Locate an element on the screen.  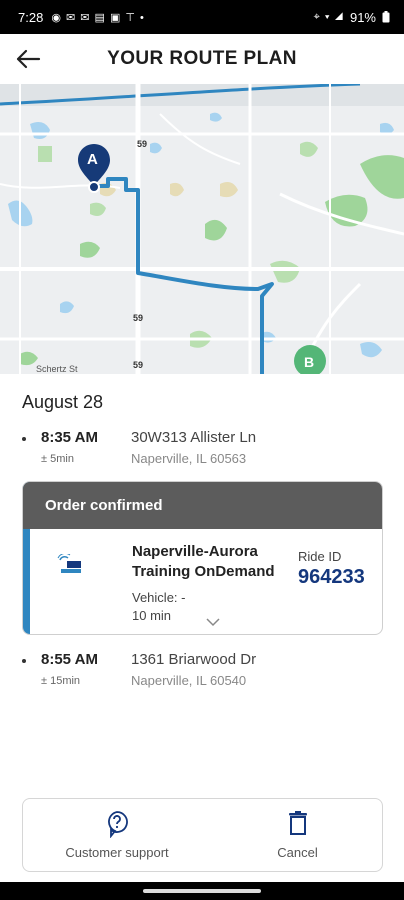
status-left: 7:28 ◉ ✉ ✉ ▤ ▣ ⊤ • is located at coordinates (81, 17).